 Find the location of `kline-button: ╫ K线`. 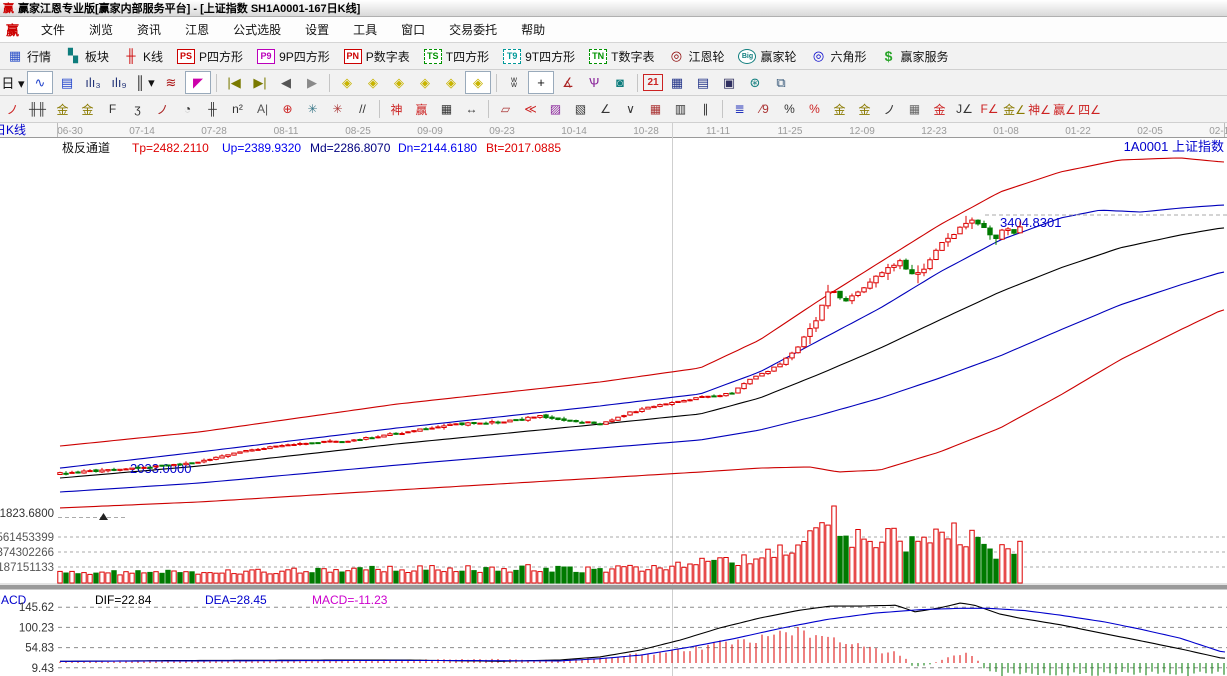

kline-button: ╫ K线 is located at coordinates (143, 56).